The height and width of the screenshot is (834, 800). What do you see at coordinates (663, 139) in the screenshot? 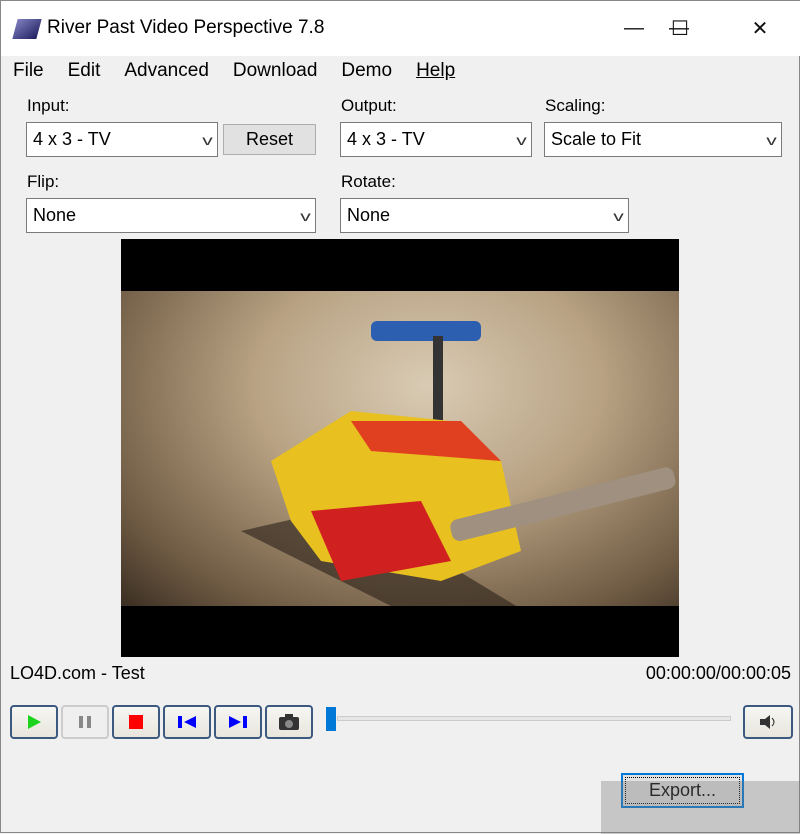
I see `scaling-select: Scale to Fit v` at bounding box center [663, 139].